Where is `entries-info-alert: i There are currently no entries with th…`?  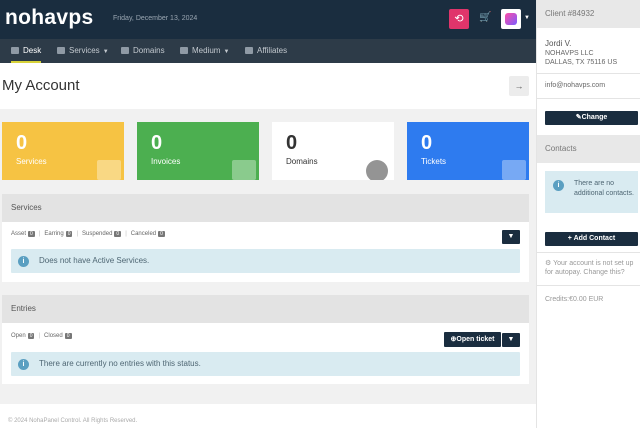 entries-info-alert: i There are currently no entries with th… is located at coordinates (265, 364).